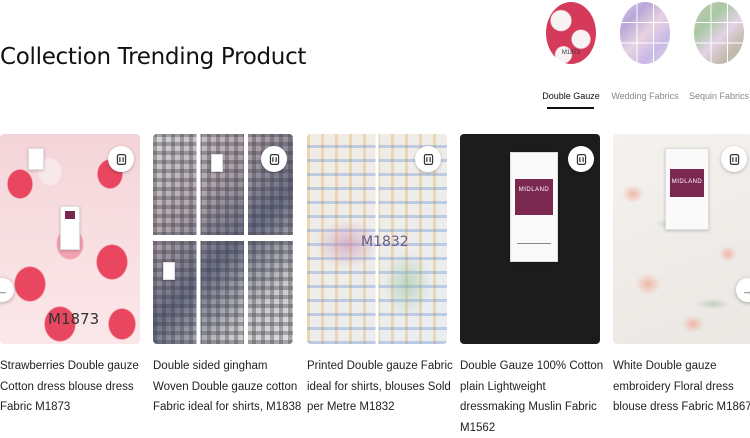 This screenshot has height=438, width=750. I want to click on product-image: M1873, so click(70, 239).